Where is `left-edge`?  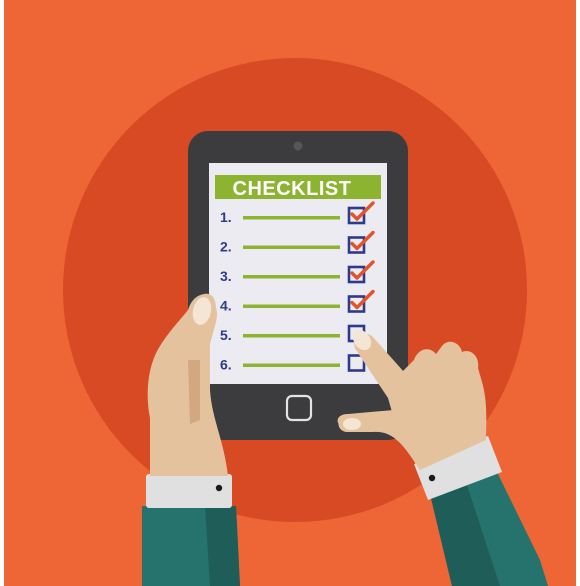 left-edge is located at coordinates (2, 293).